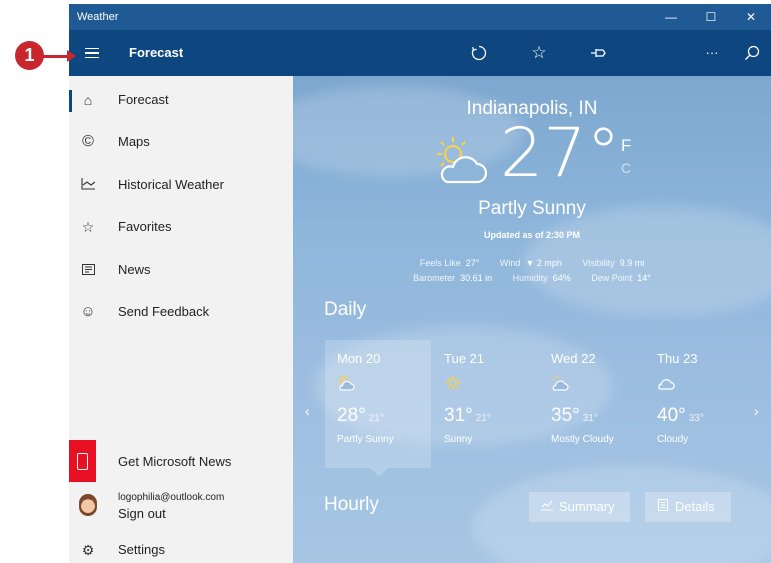 This screenshot has height=563, width=771. Describe the element at coordinates (560, 153) in the screenshot. I see `current-temperature: 27°` at that location.